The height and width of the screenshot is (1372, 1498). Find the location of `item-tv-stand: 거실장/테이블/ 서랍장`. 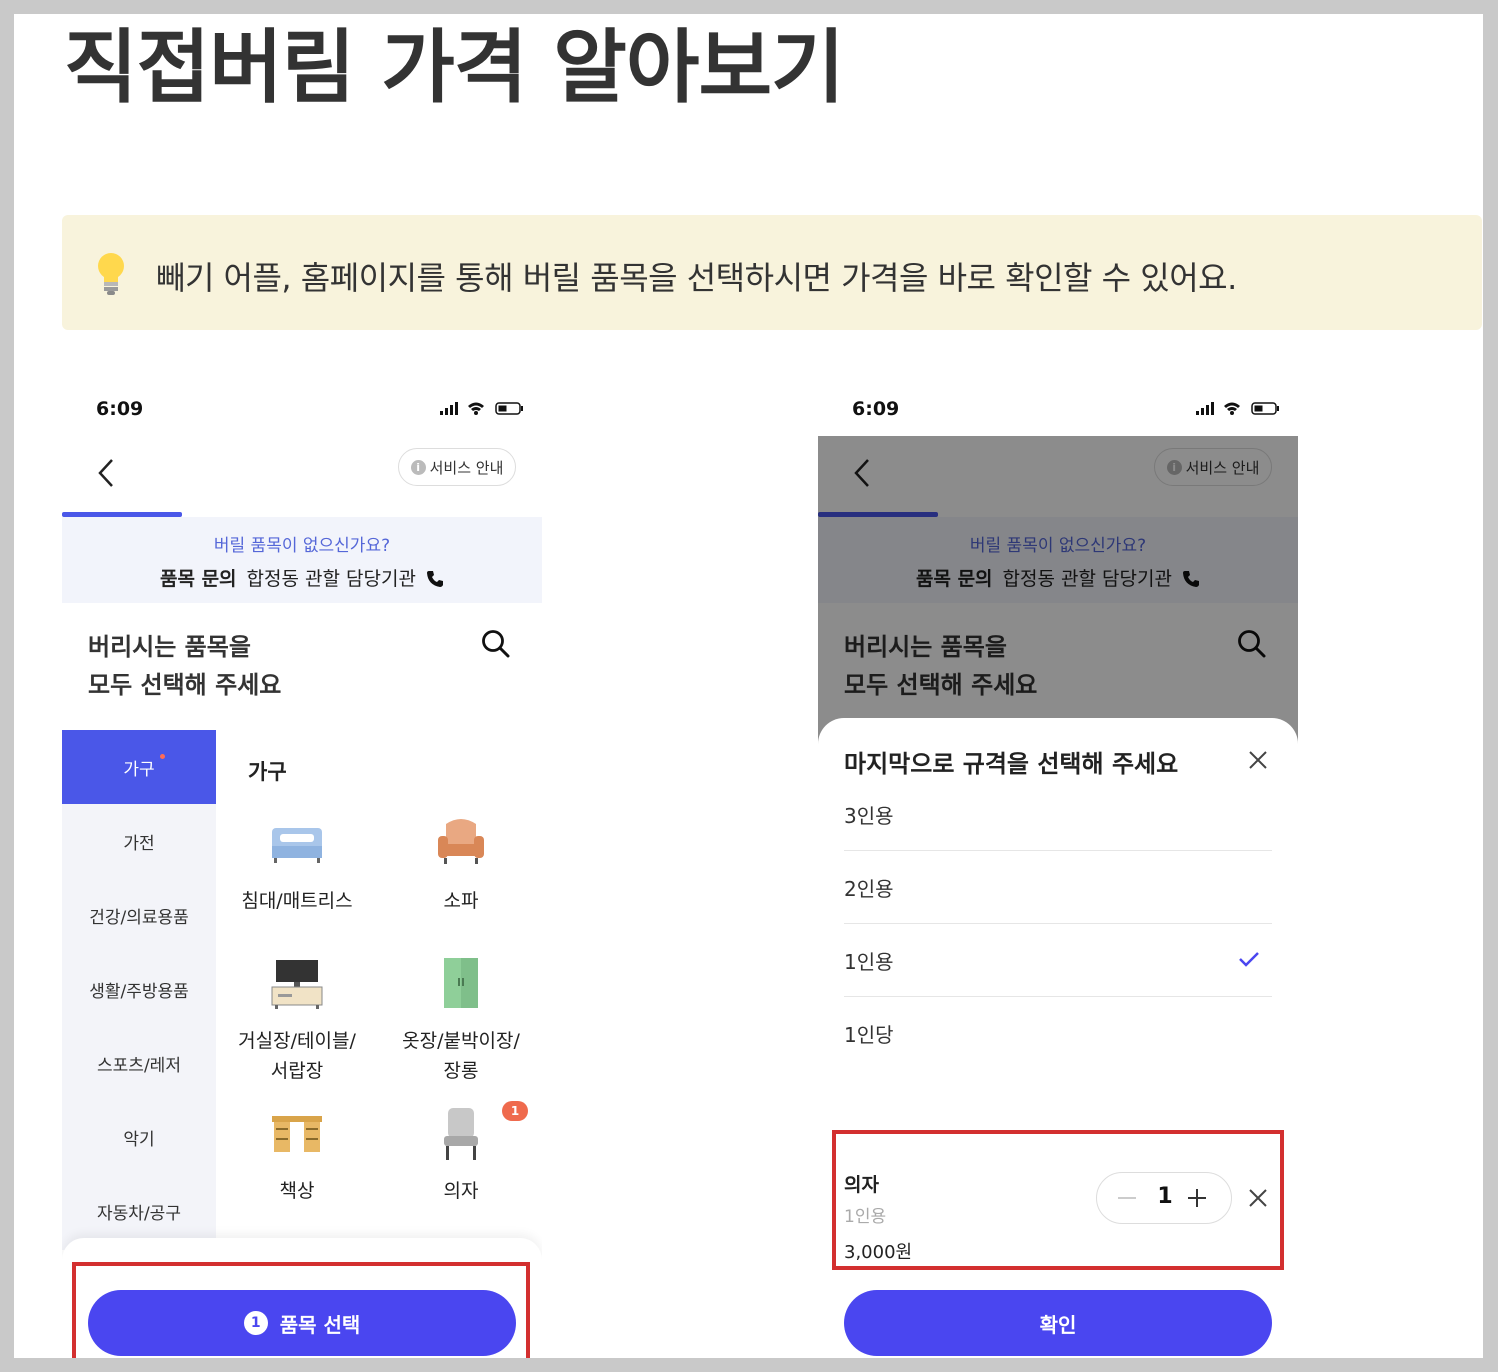

item-tv-stand: 거실장/테이블/ 서랍장 is located at coordinates (297, 1021).